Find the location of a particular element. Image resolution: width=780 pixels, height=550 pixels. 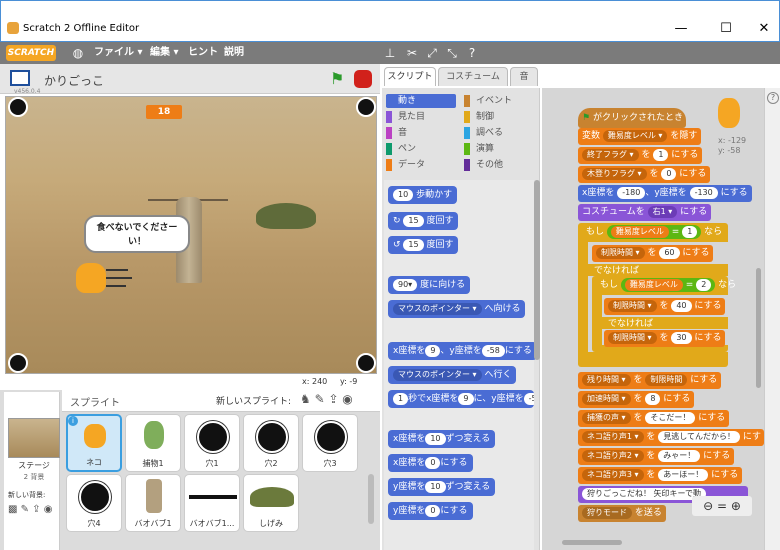

category-operators: 演算 is located at coordinates (499, 149).